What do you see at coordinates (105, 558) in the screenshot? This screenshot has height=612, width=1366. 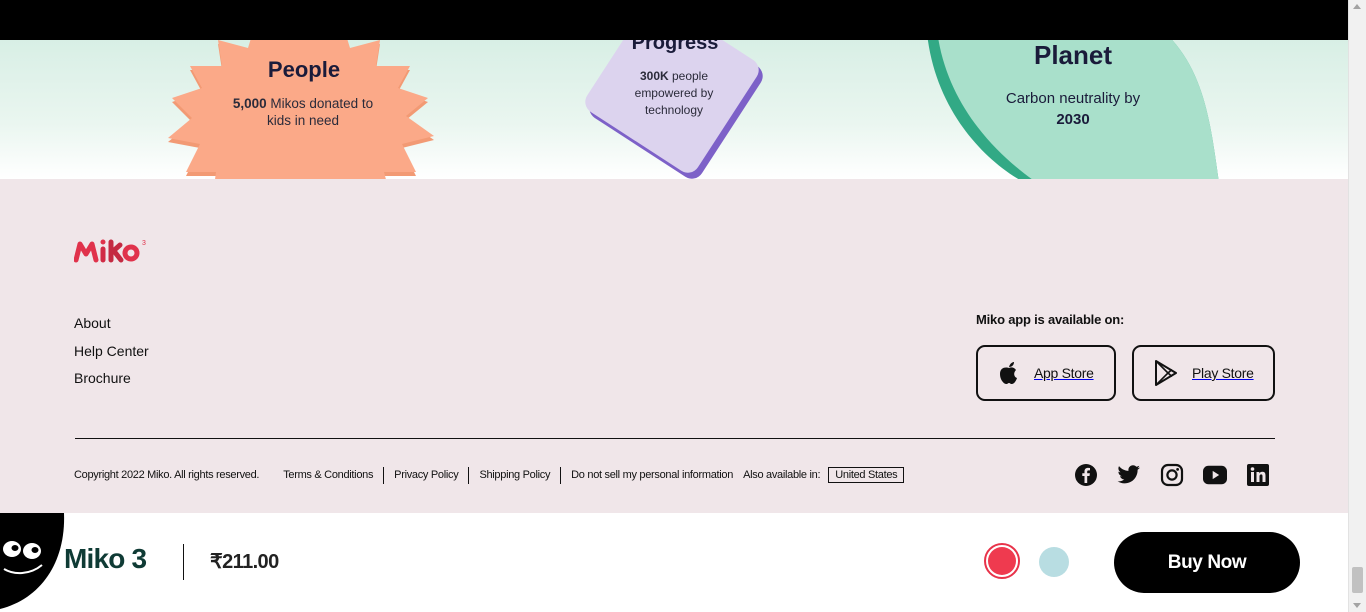 I see `product-name: Miko 3` at bounding box center [105, 558].